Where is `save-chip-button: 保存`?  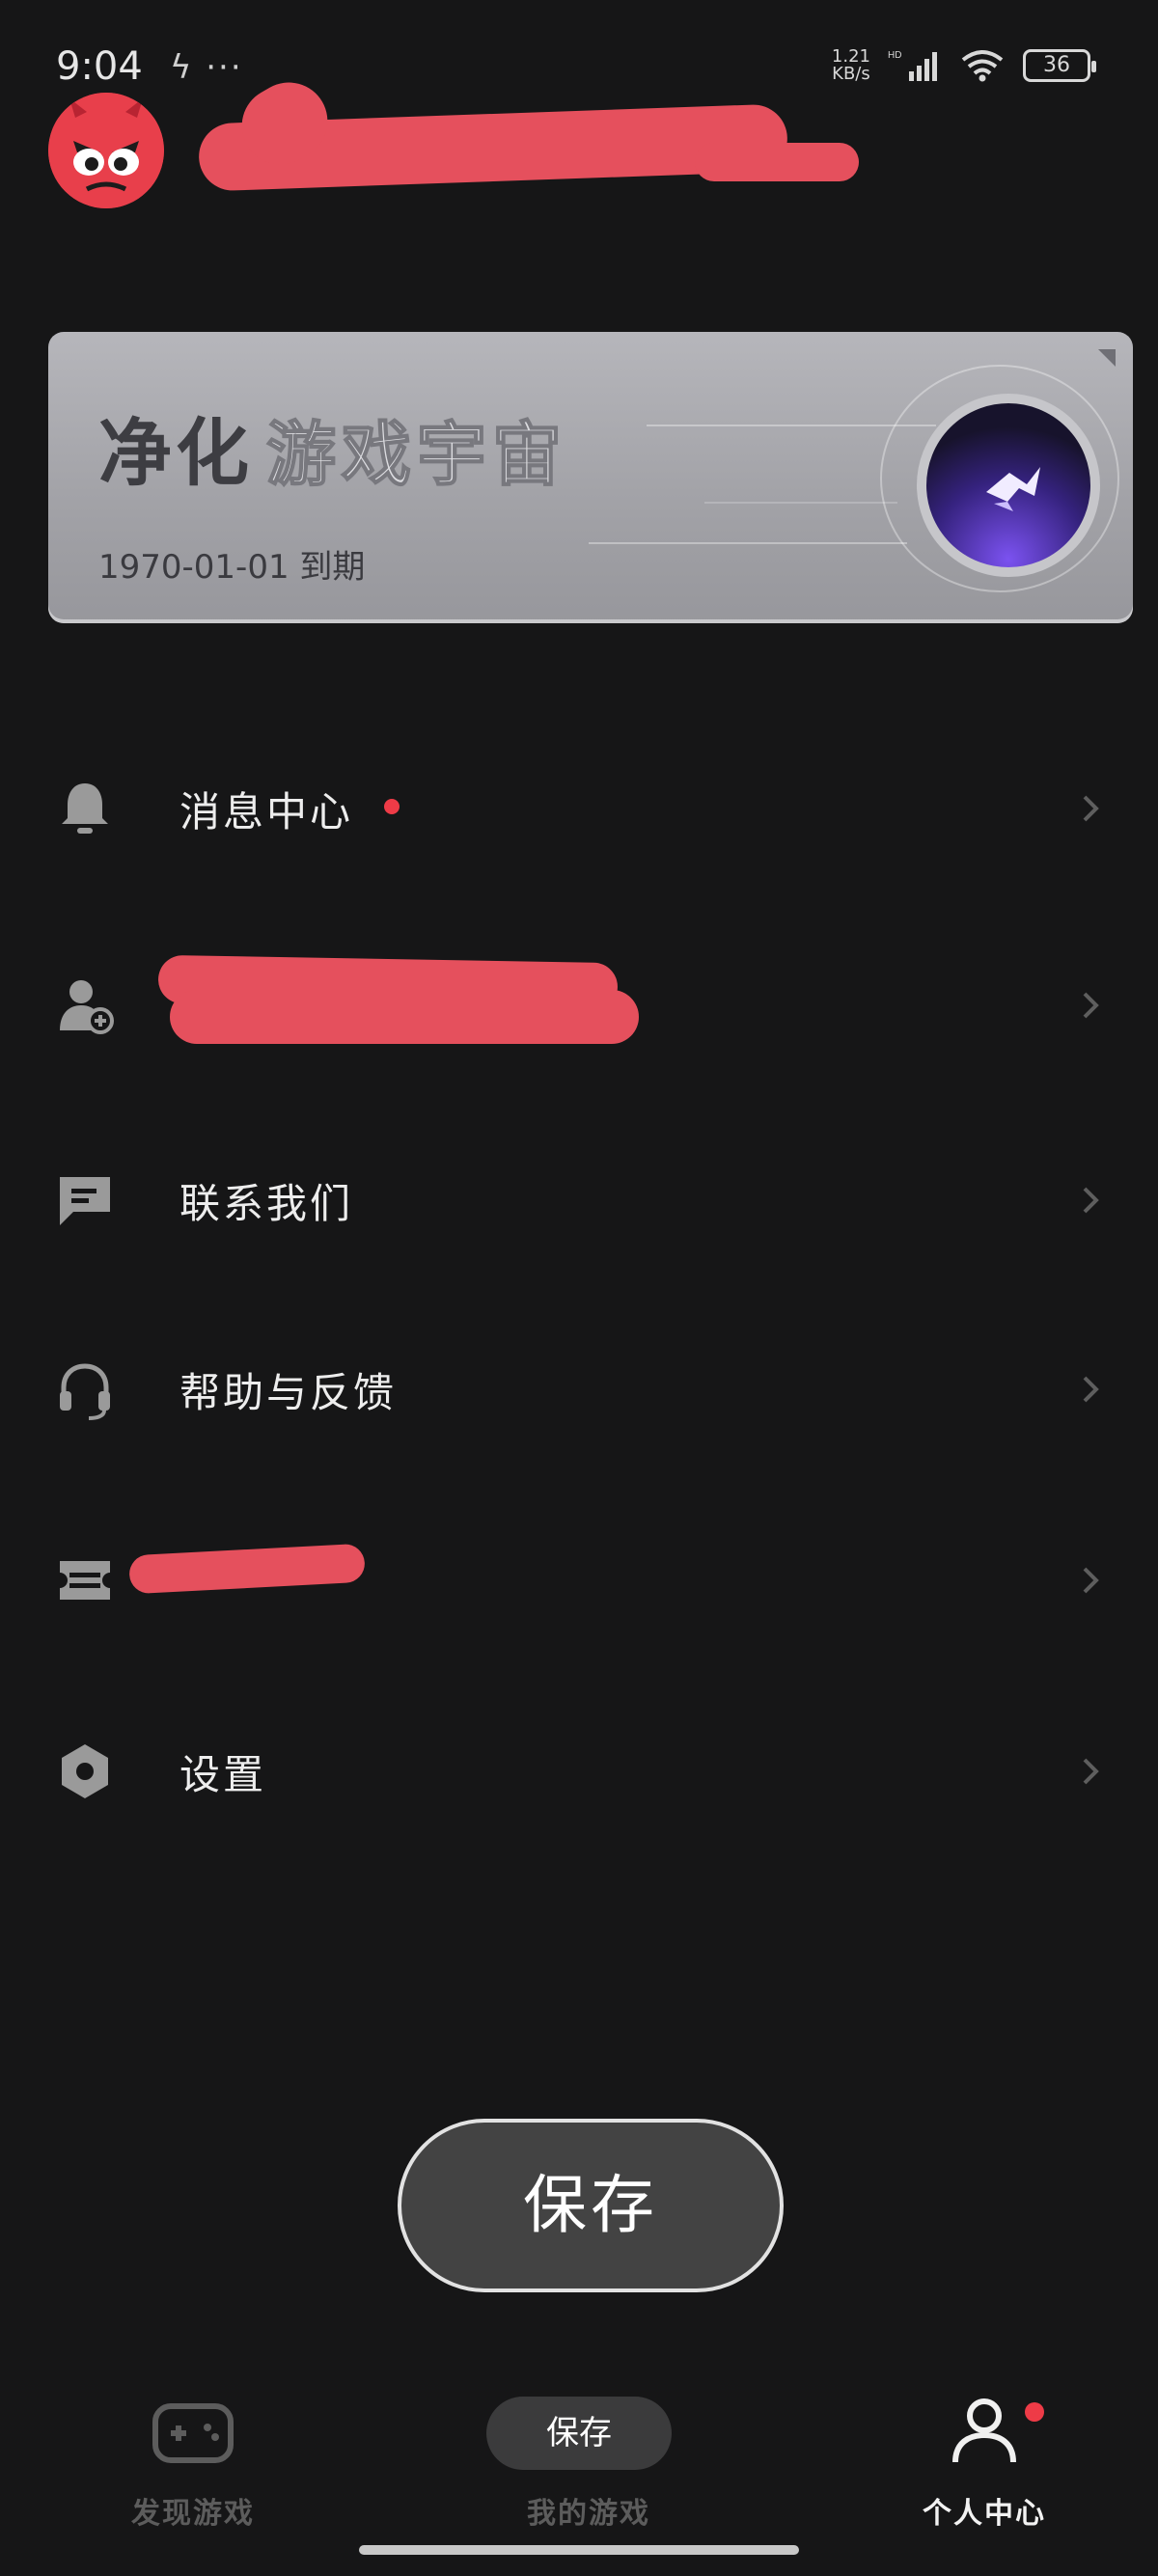 save-chip-button: 保存 is located at coordinates (579, 2433).